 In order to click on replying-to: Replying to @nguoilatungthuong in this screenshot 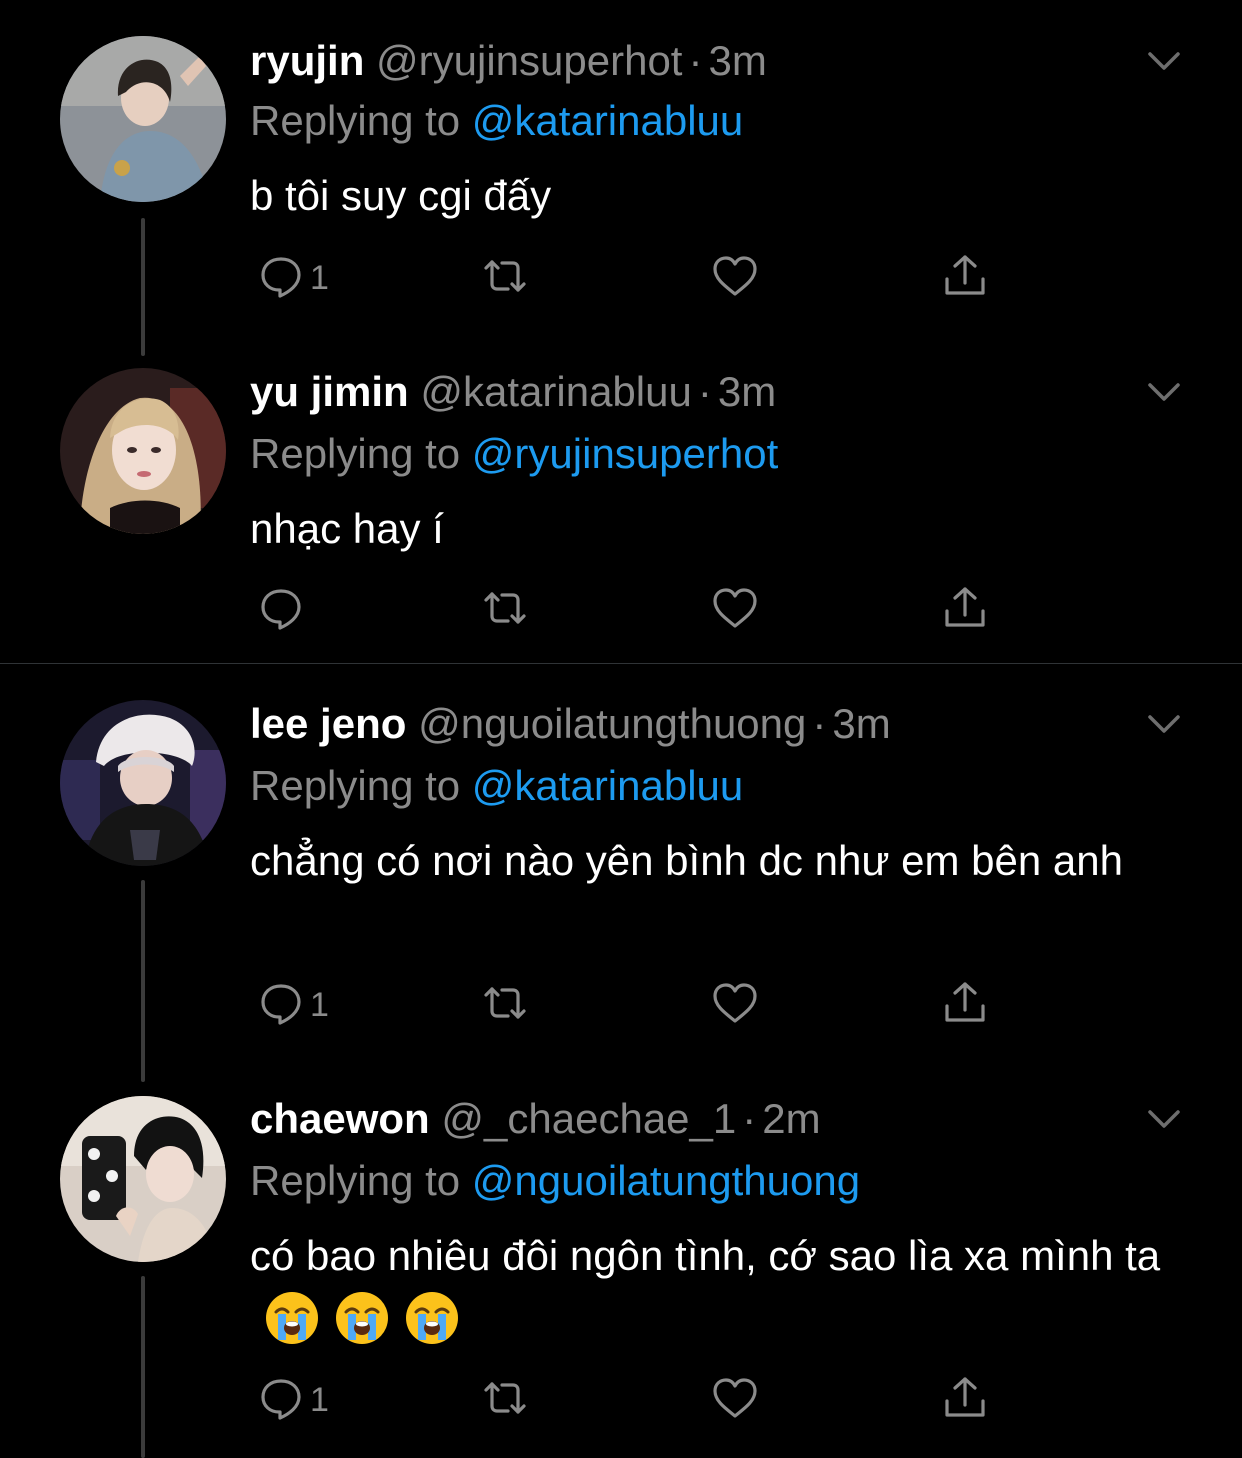, I will do `click(555, 1181)`.